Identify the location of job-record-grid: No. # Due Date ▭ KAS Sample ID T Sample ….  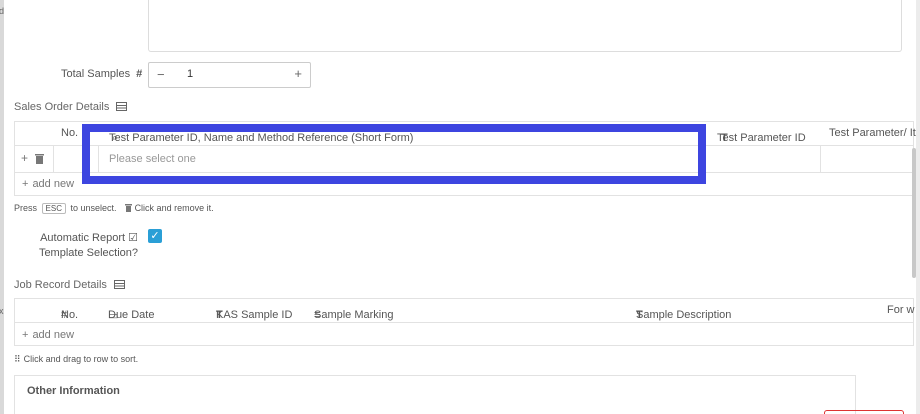
(464, 322).